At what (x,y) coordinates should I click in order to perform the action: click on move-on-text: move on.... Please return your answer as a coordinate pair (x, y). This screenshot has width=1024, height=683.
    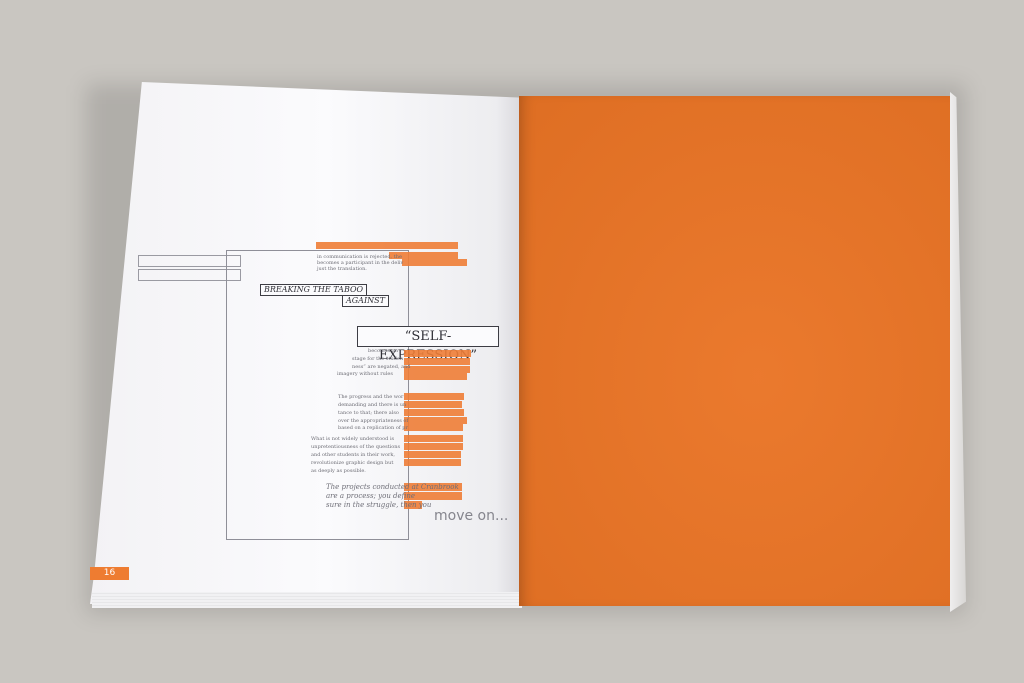
    Looking at the image, I should click on (471, 516).